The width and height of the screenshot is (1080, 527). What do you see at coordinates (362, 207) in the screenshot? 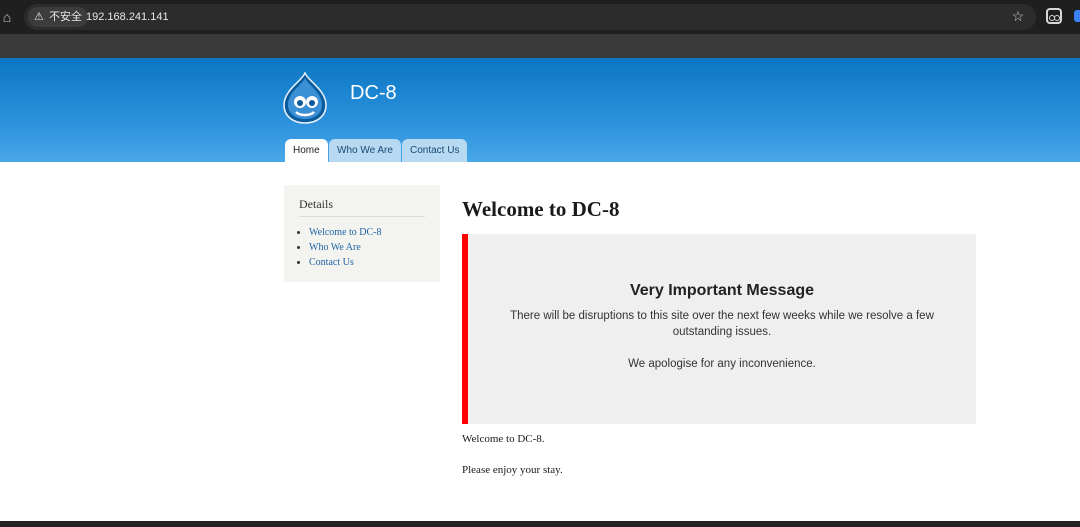
I see `sidebar-title: Details` at bounding box center [362, 207].